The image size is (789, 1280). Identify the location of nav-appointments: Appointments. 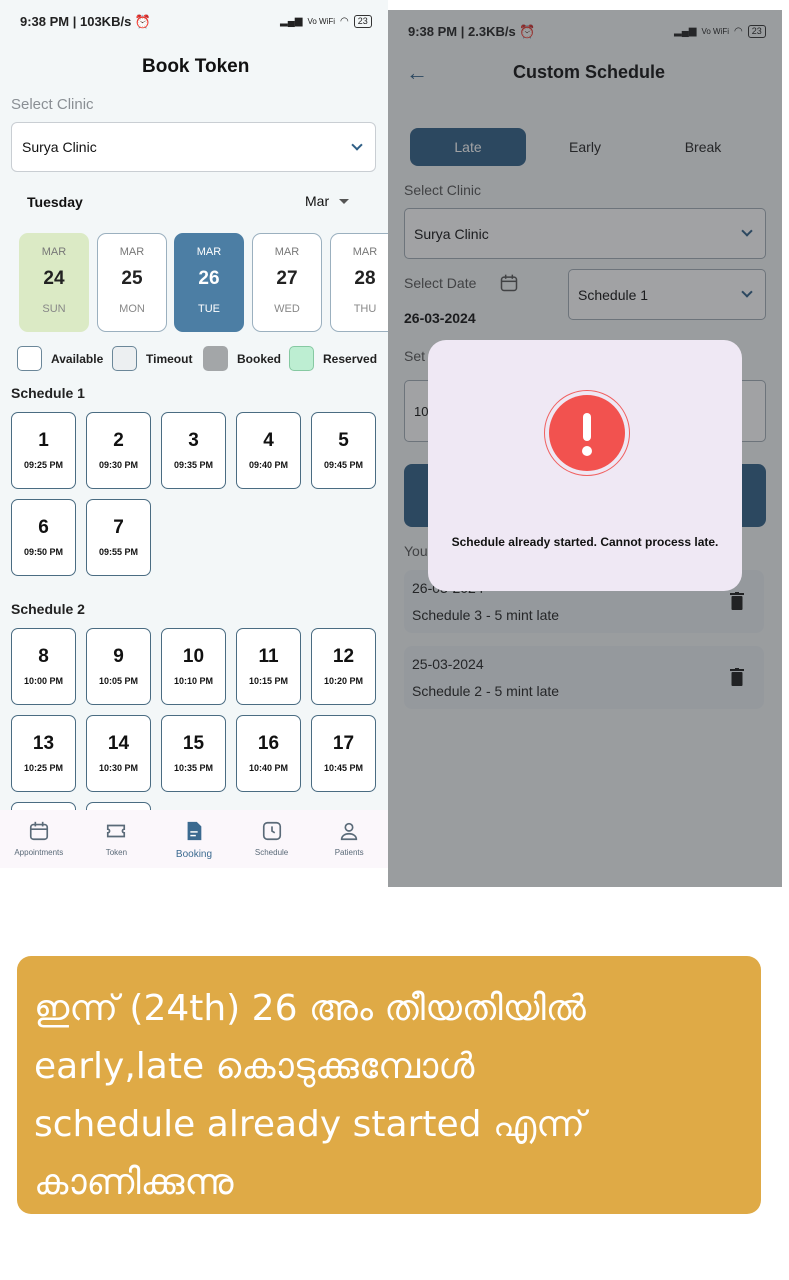
(39, 839).